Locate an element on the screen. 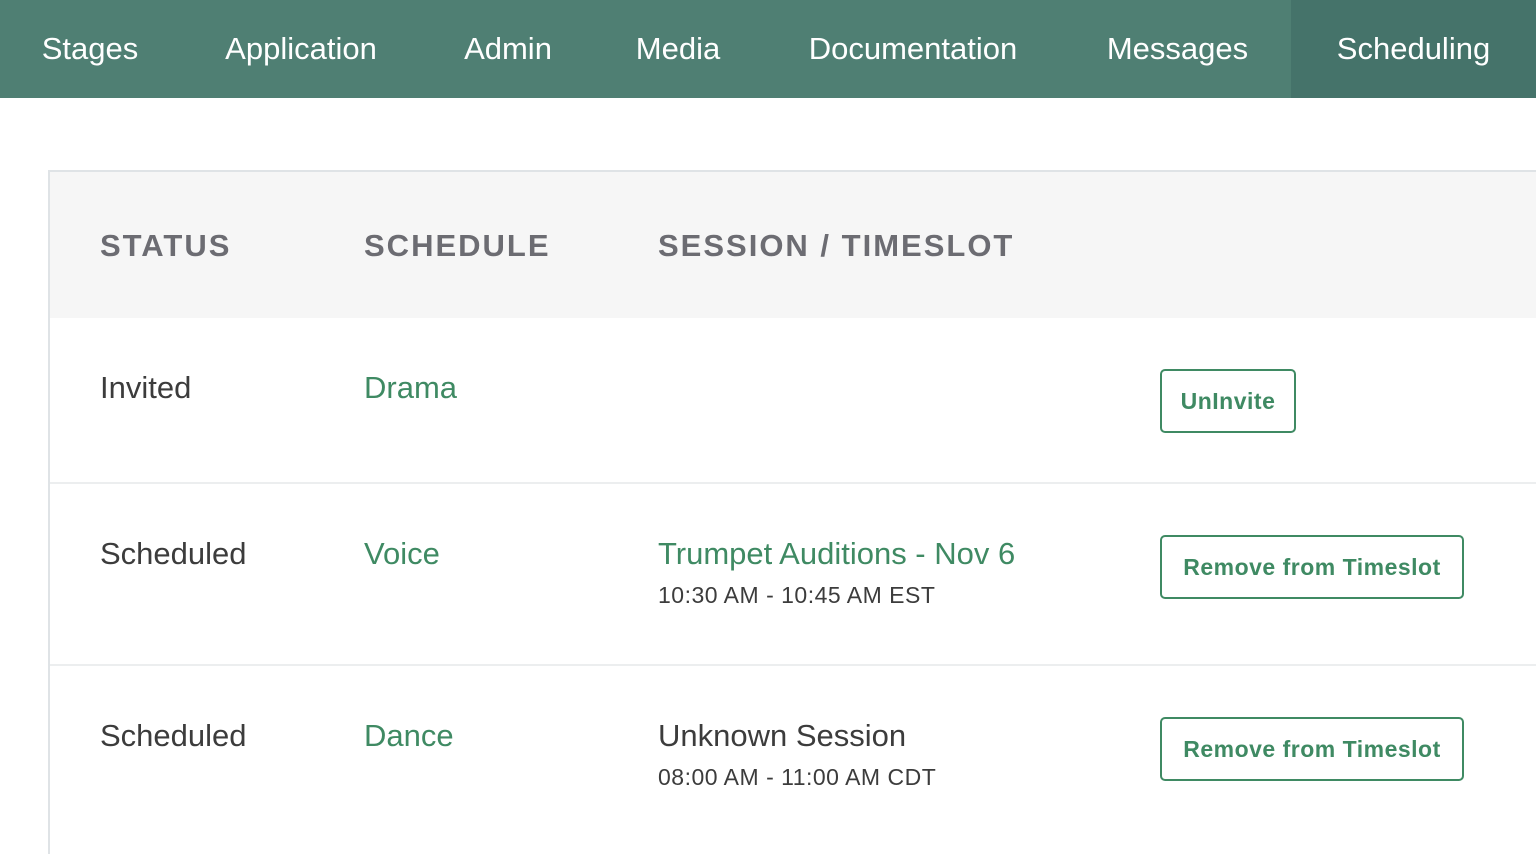  schedule-link: Drama is located at coordinates (410, 388).